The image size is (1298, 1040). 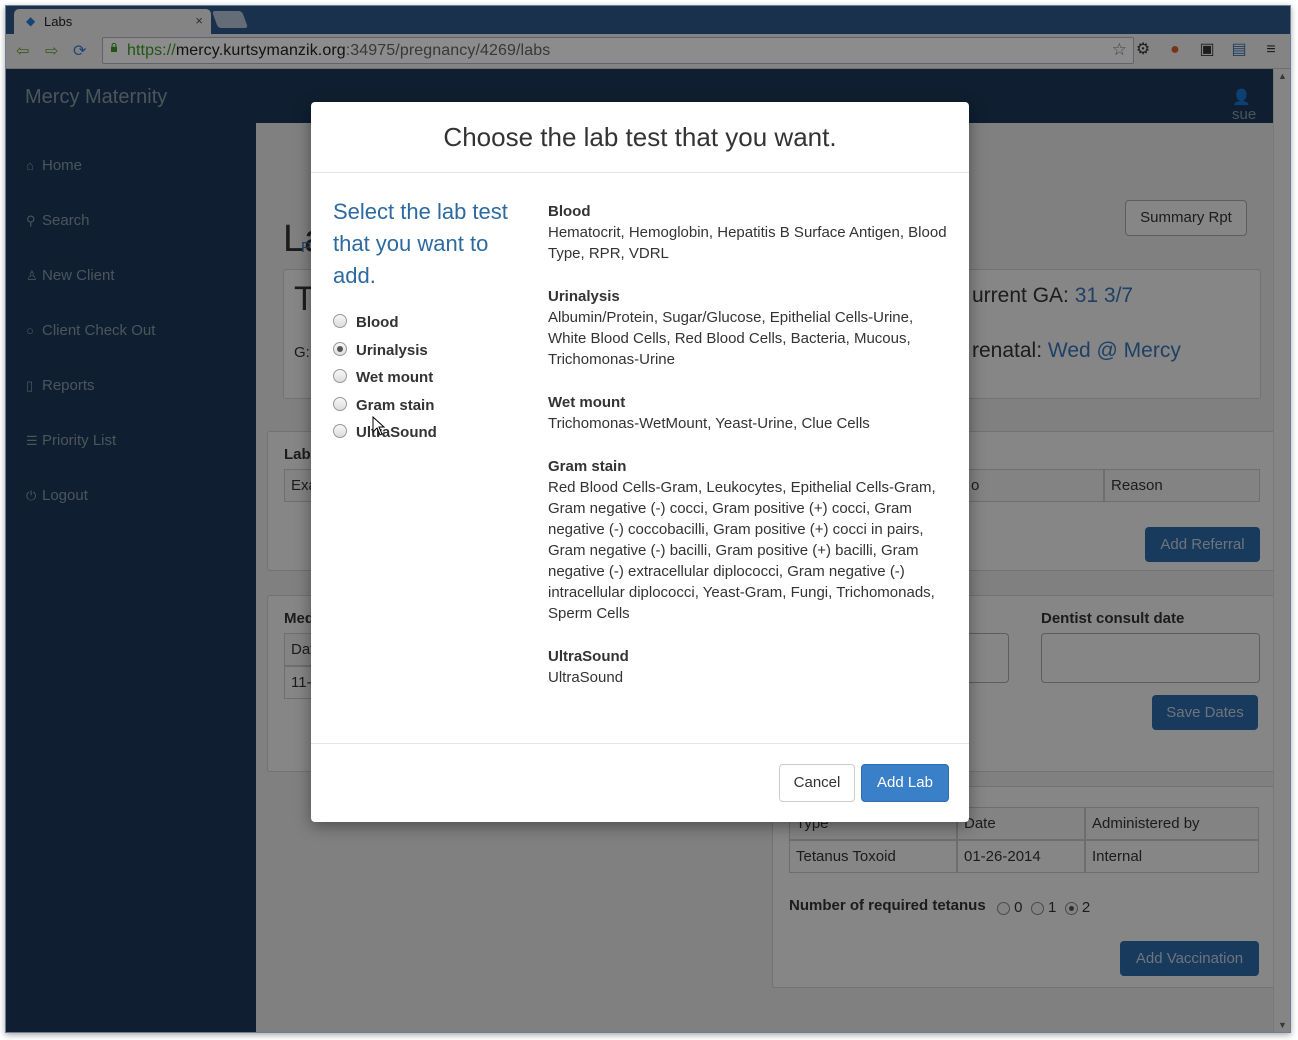 What do you see at coordinates (383, 377) in the screenshot?
I see `lab-option-wet-mount: Wet mount` at bounding box center [383, 377].